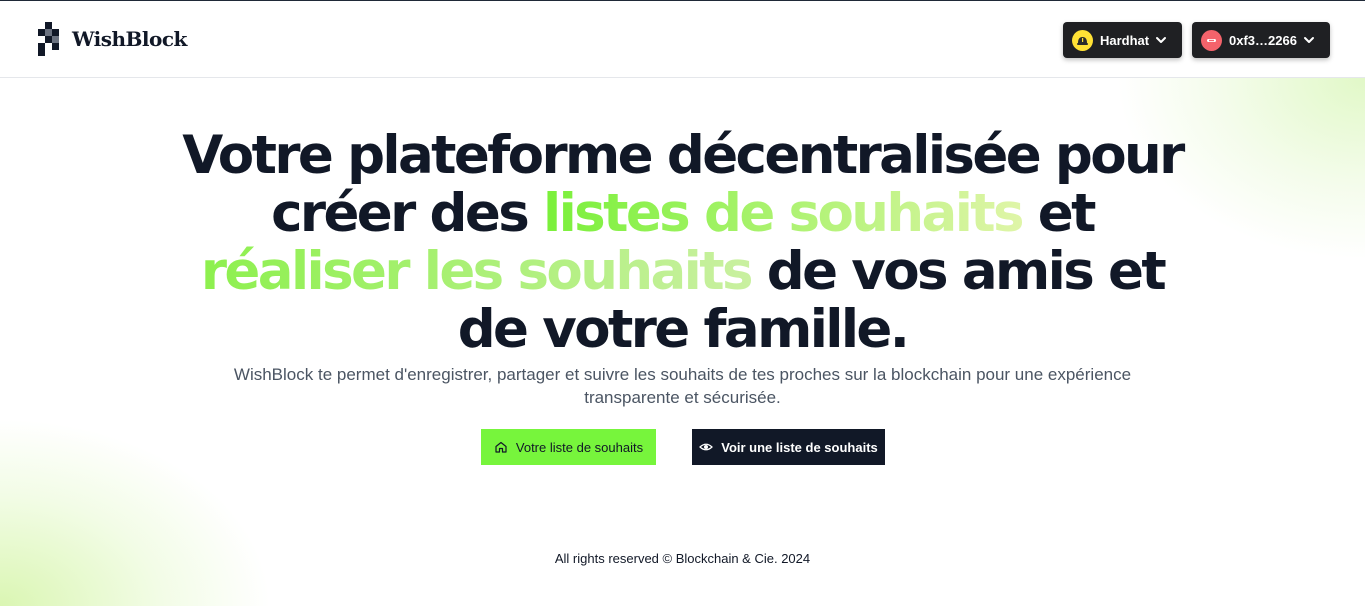 Image resolution: width=1365 pixels, height=606 pixels. Describe the element at coordinates (682, 39) in the screenshot. I see `top-navbar: WishBlock Hardhat 0xf3…2266` at that location.